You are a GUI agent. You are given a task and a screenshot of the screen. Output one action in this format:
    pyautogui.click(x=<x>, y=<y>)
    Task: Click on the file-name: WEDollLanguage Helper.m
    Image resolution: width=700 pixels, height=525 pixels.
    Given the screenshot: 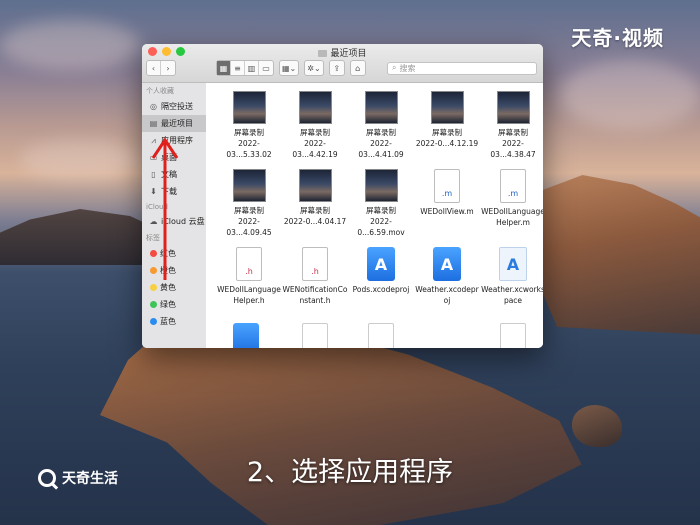 What is the action you would take?
    pyautogui.click(x=512, y=217)
    